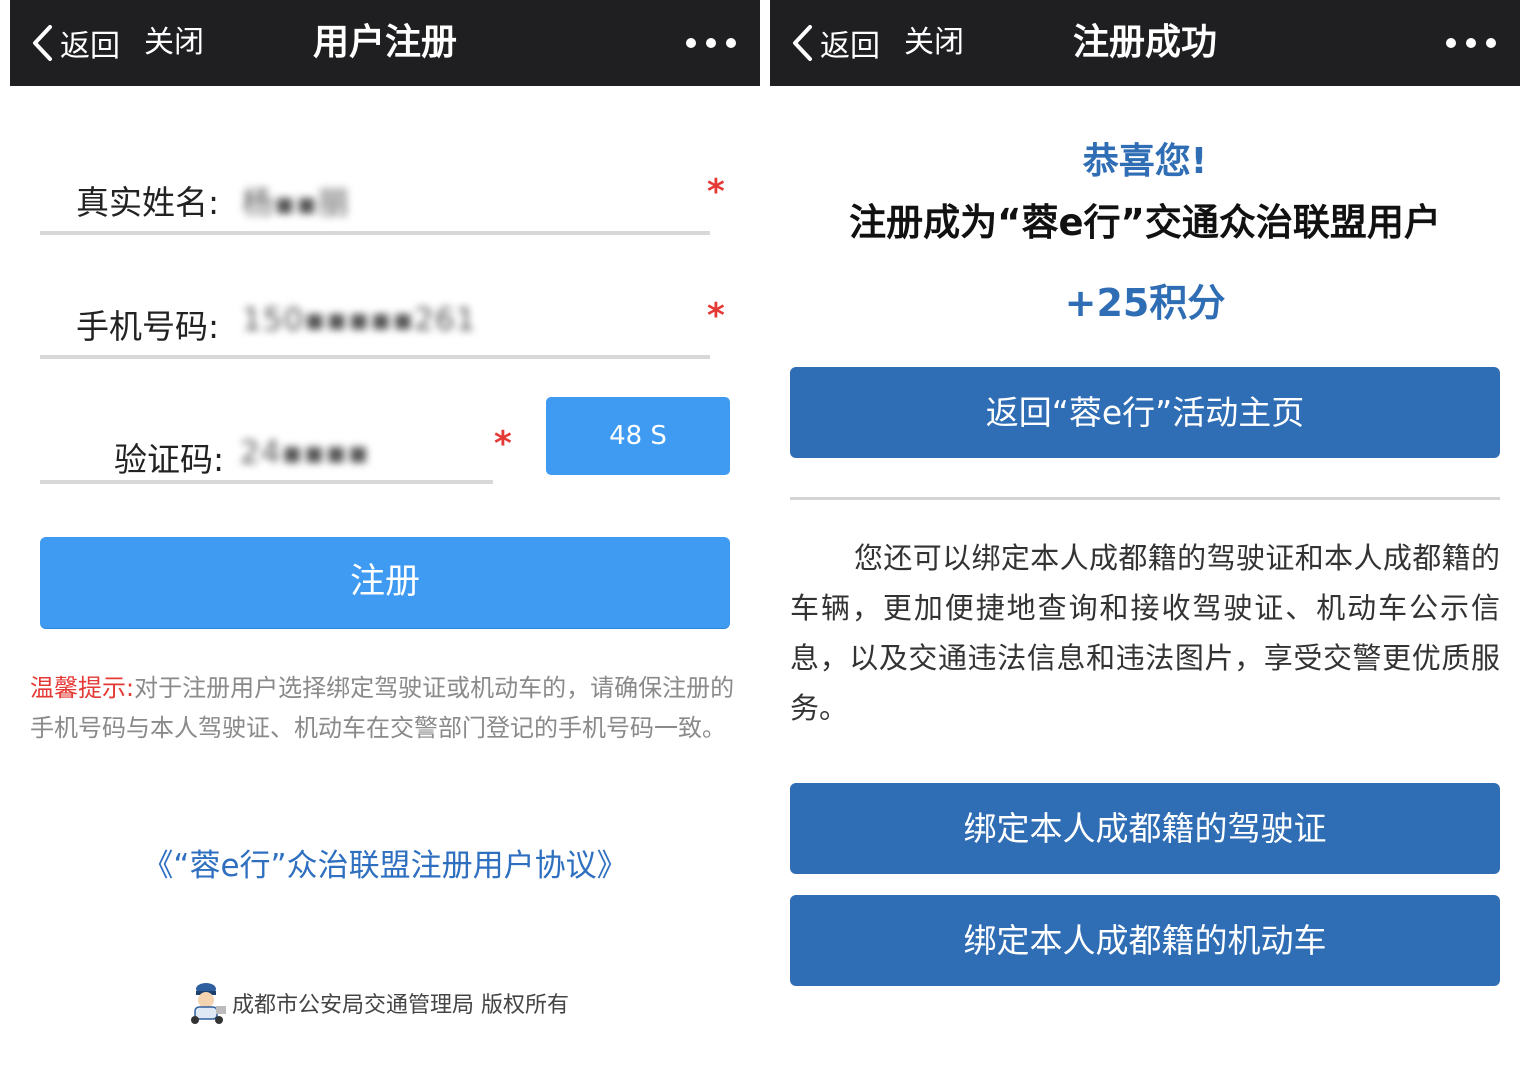 Image resolution: width=1530 pixels, height=1065 pixels. Describe the element at coordinates (1145, 828) in the screenshot. I see `bind-driver-license-button: 绑定本人成都籍的驾驶证` at that location.